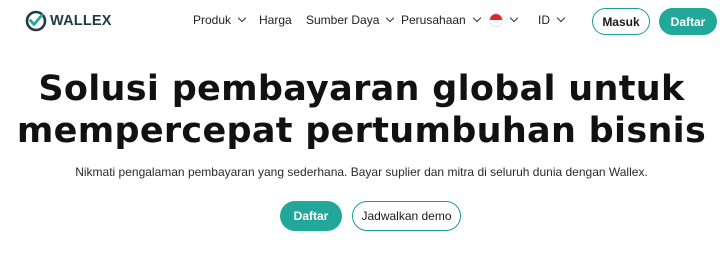  Describe the element at coordinates (343, 20) in the screenshot. I see `nav-item-label: Sumber Daya` at that location.